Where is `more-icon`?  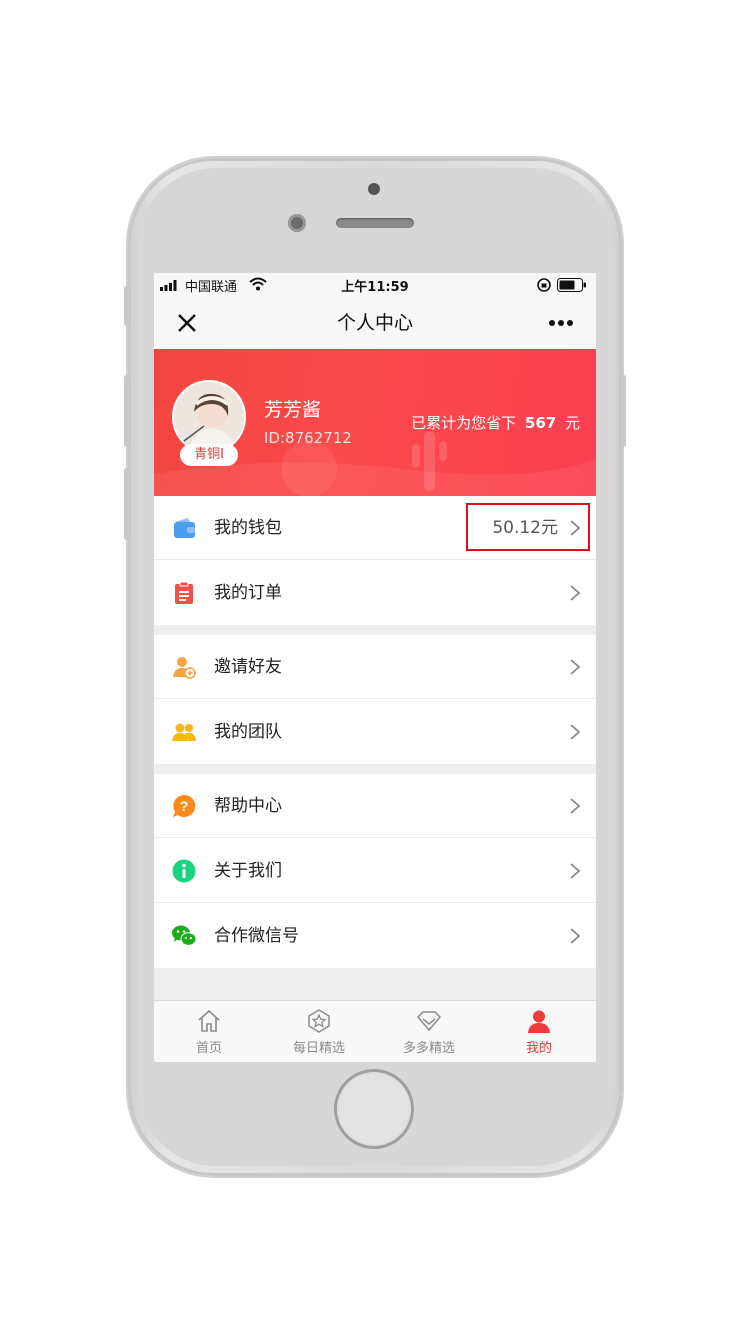 more-icon is located at coordinates (561, 323).